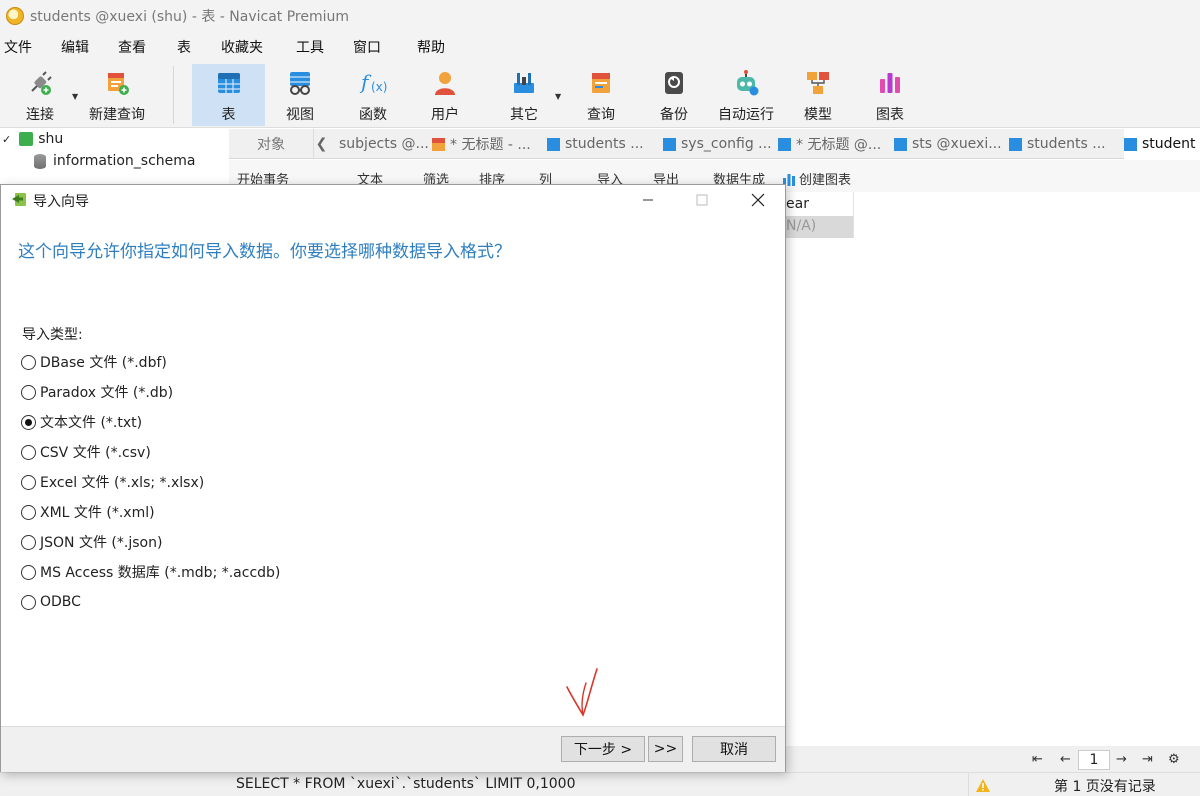  I want to click on tree-connection-shu: ✓ shu, so click(32, 139).